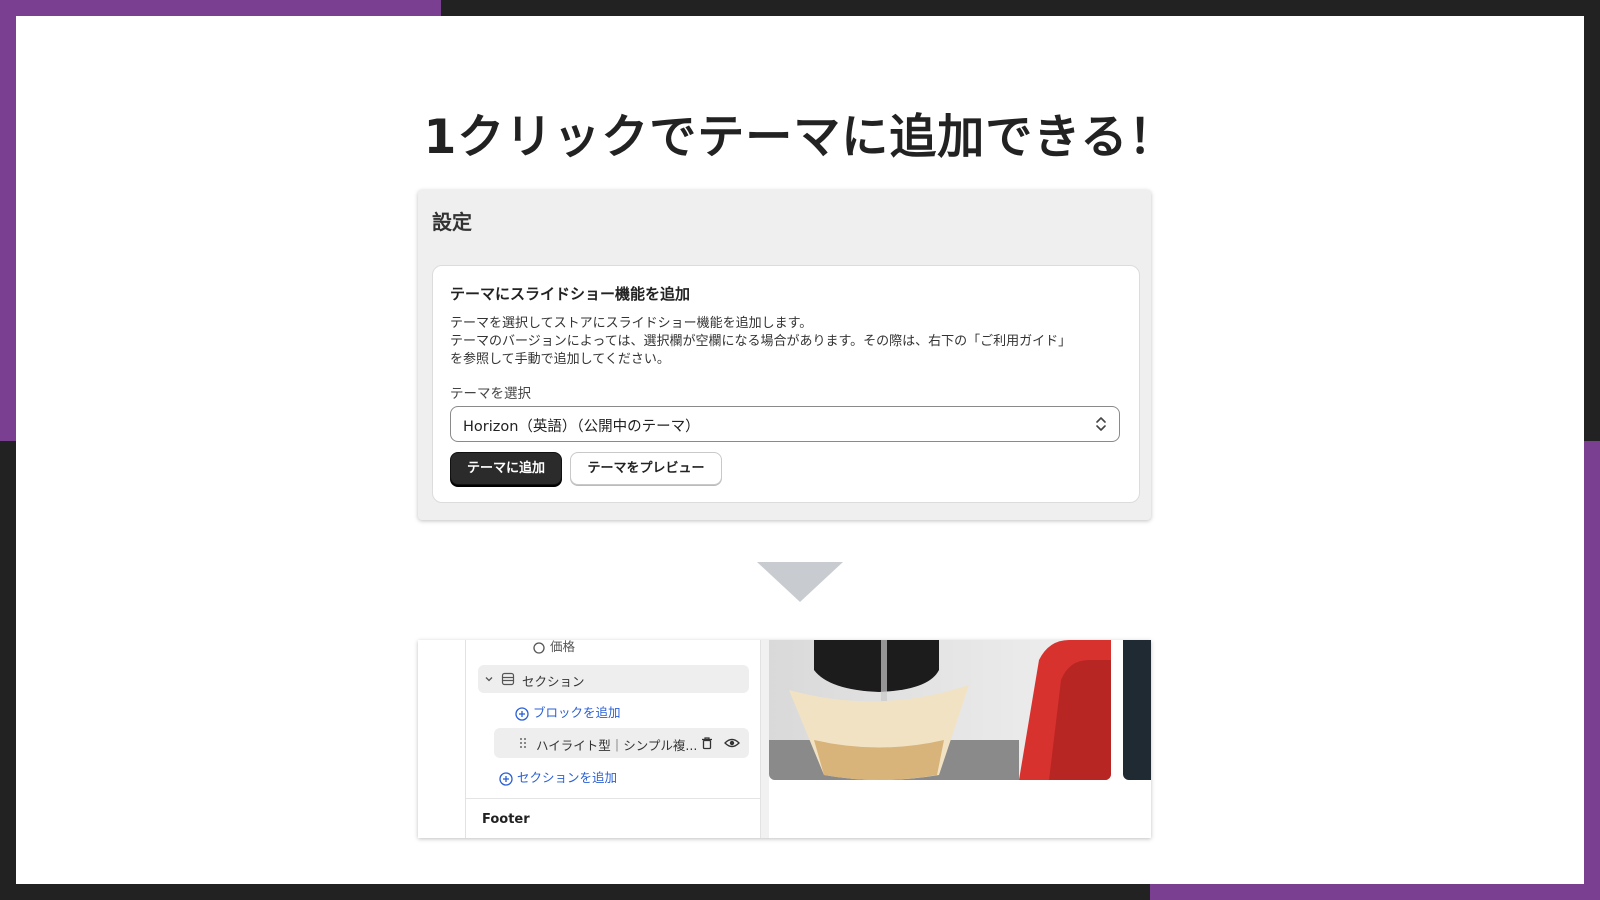  Describe the element at coordinates (940, 710) in the screenshot. I see `slideshow-preview-image` at that location.